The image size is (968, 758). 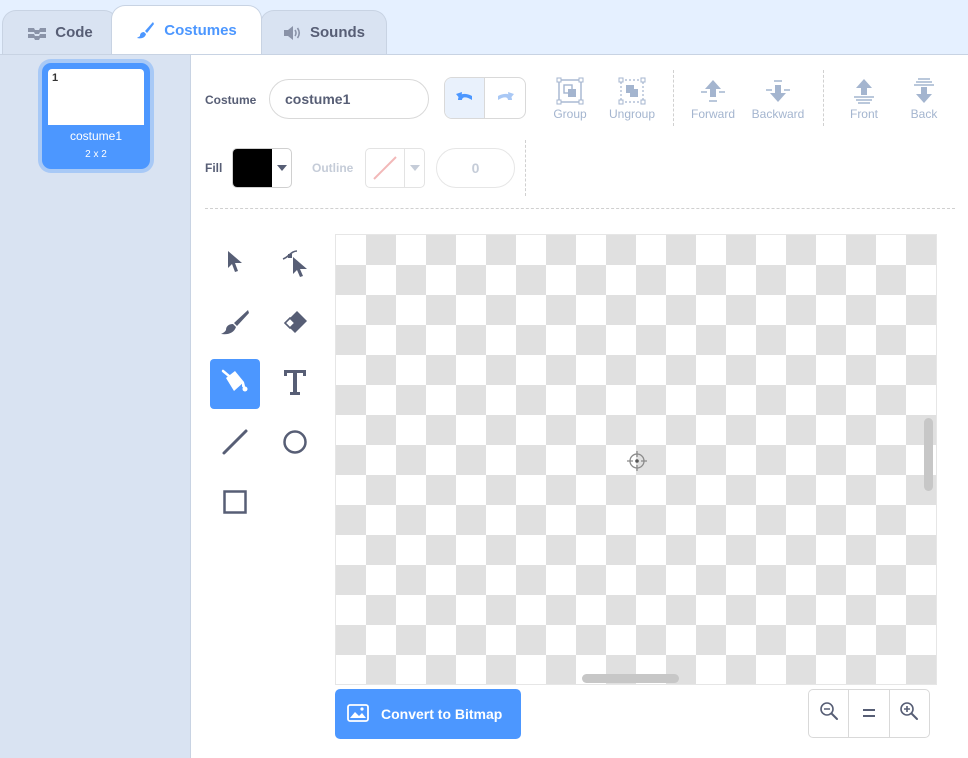 What do you see at coordinates (778, 114) in the screenshot?
I see `backward-label: Backward` at bounding box center [778, 114].